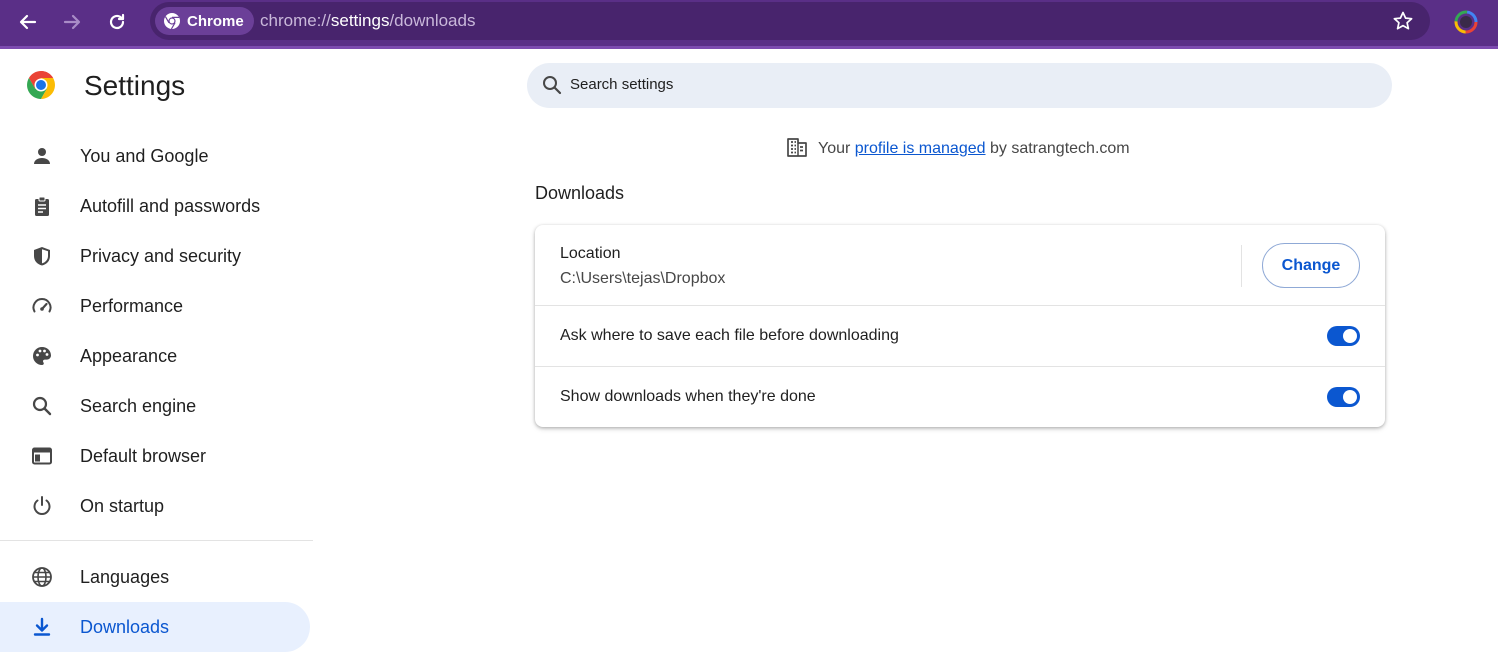  I want to click on sidebar-item-label: Performance, so click(132, 305).